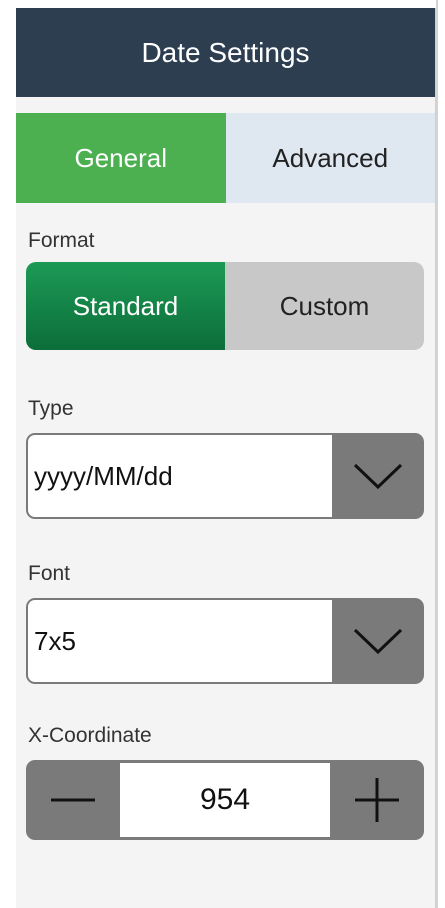  I want to click on tab-general: General, so click(121, 158).